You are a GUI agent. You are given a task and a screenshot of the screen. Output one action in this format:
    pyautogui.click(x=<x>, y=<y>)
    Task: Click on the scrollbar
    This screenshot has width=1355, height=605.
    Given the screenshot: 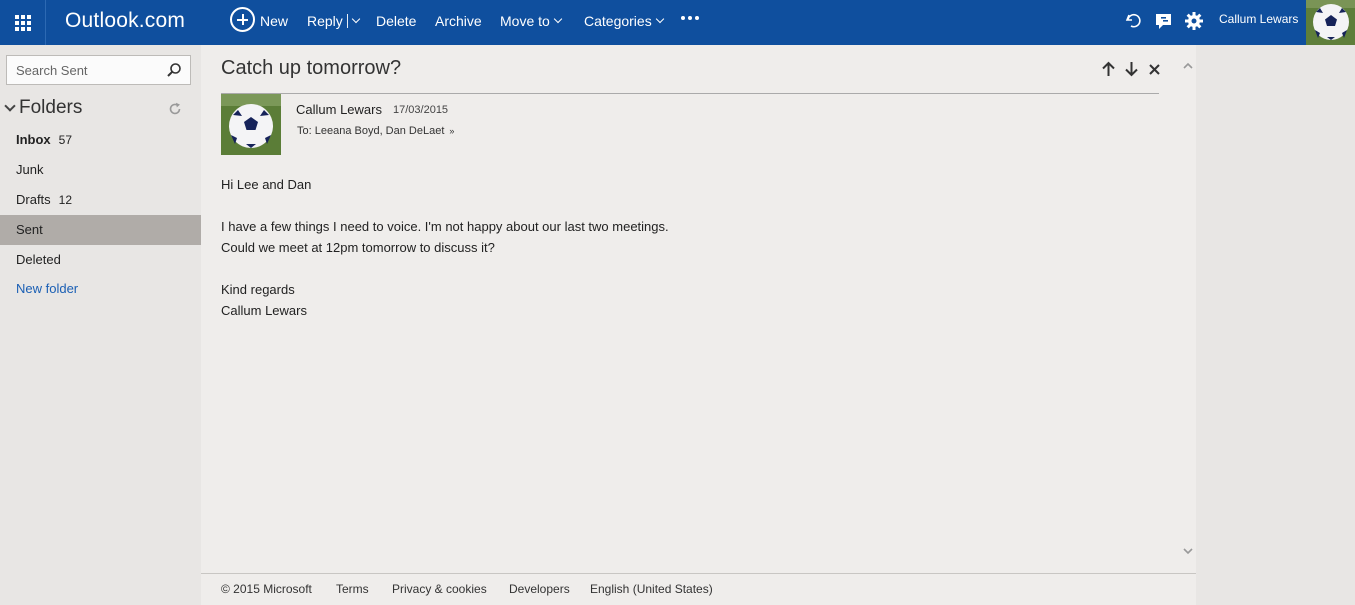 What is the action you would take?
    pyautogui.click(x=1188, y=309)
    